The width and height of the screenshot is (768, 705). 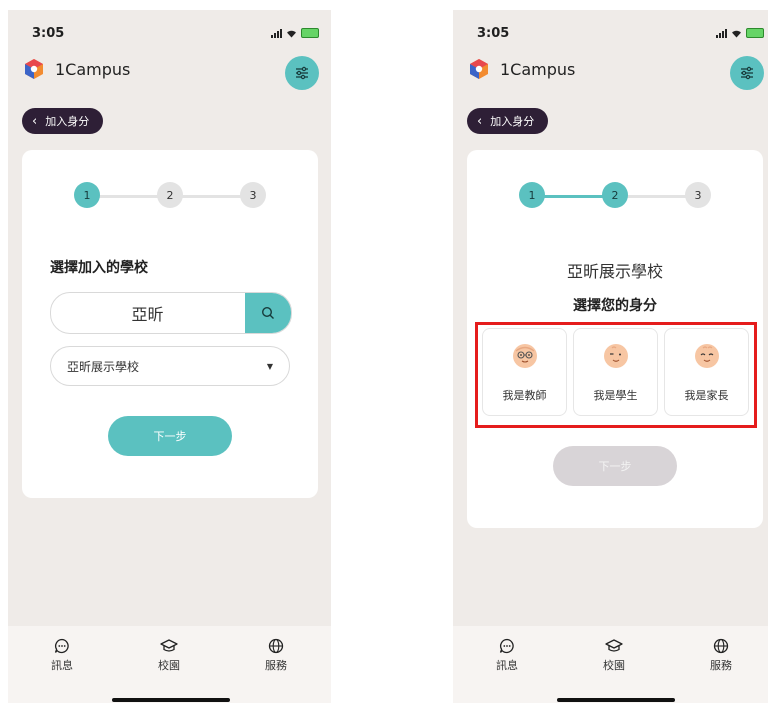 I want to click on role-label-parent: 我是家長, so click(x=706, y=395).